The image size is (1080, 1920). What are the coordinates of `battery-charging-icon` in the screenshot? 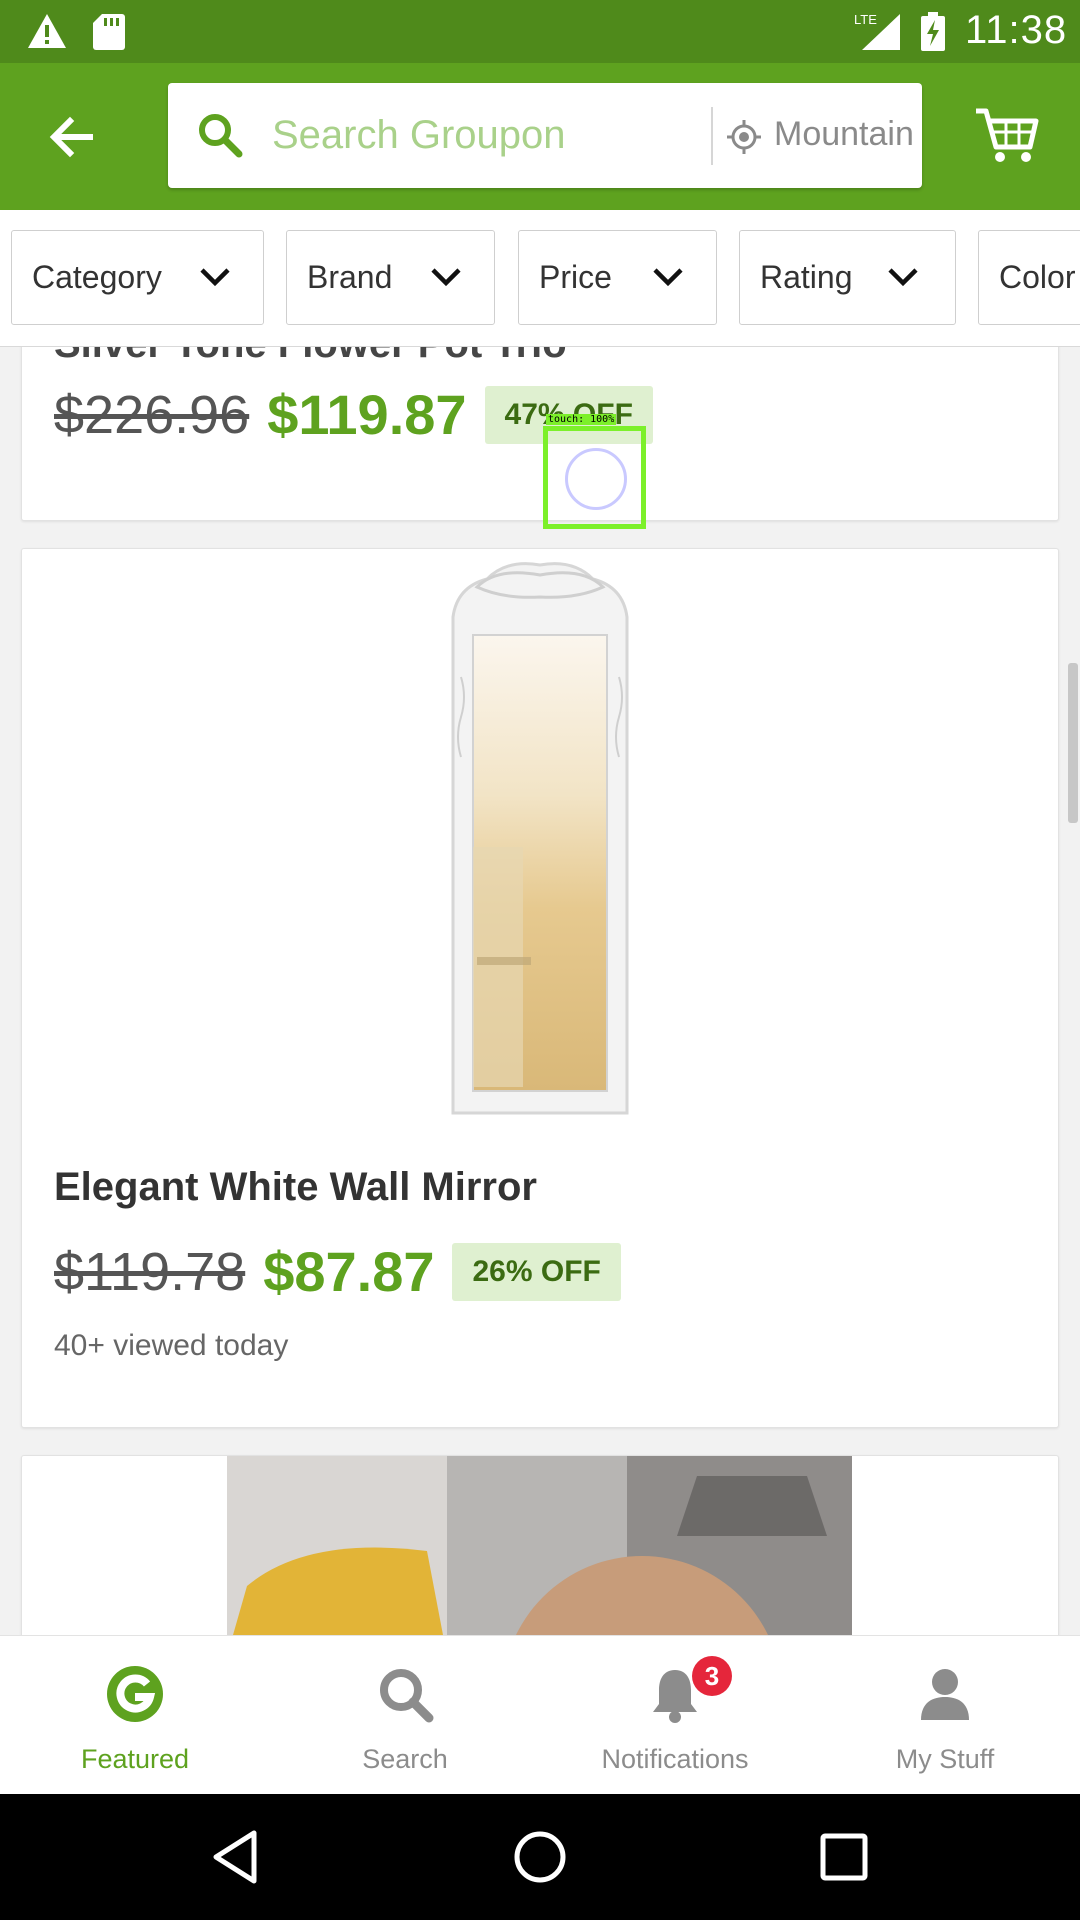 It's located at (933, 31).